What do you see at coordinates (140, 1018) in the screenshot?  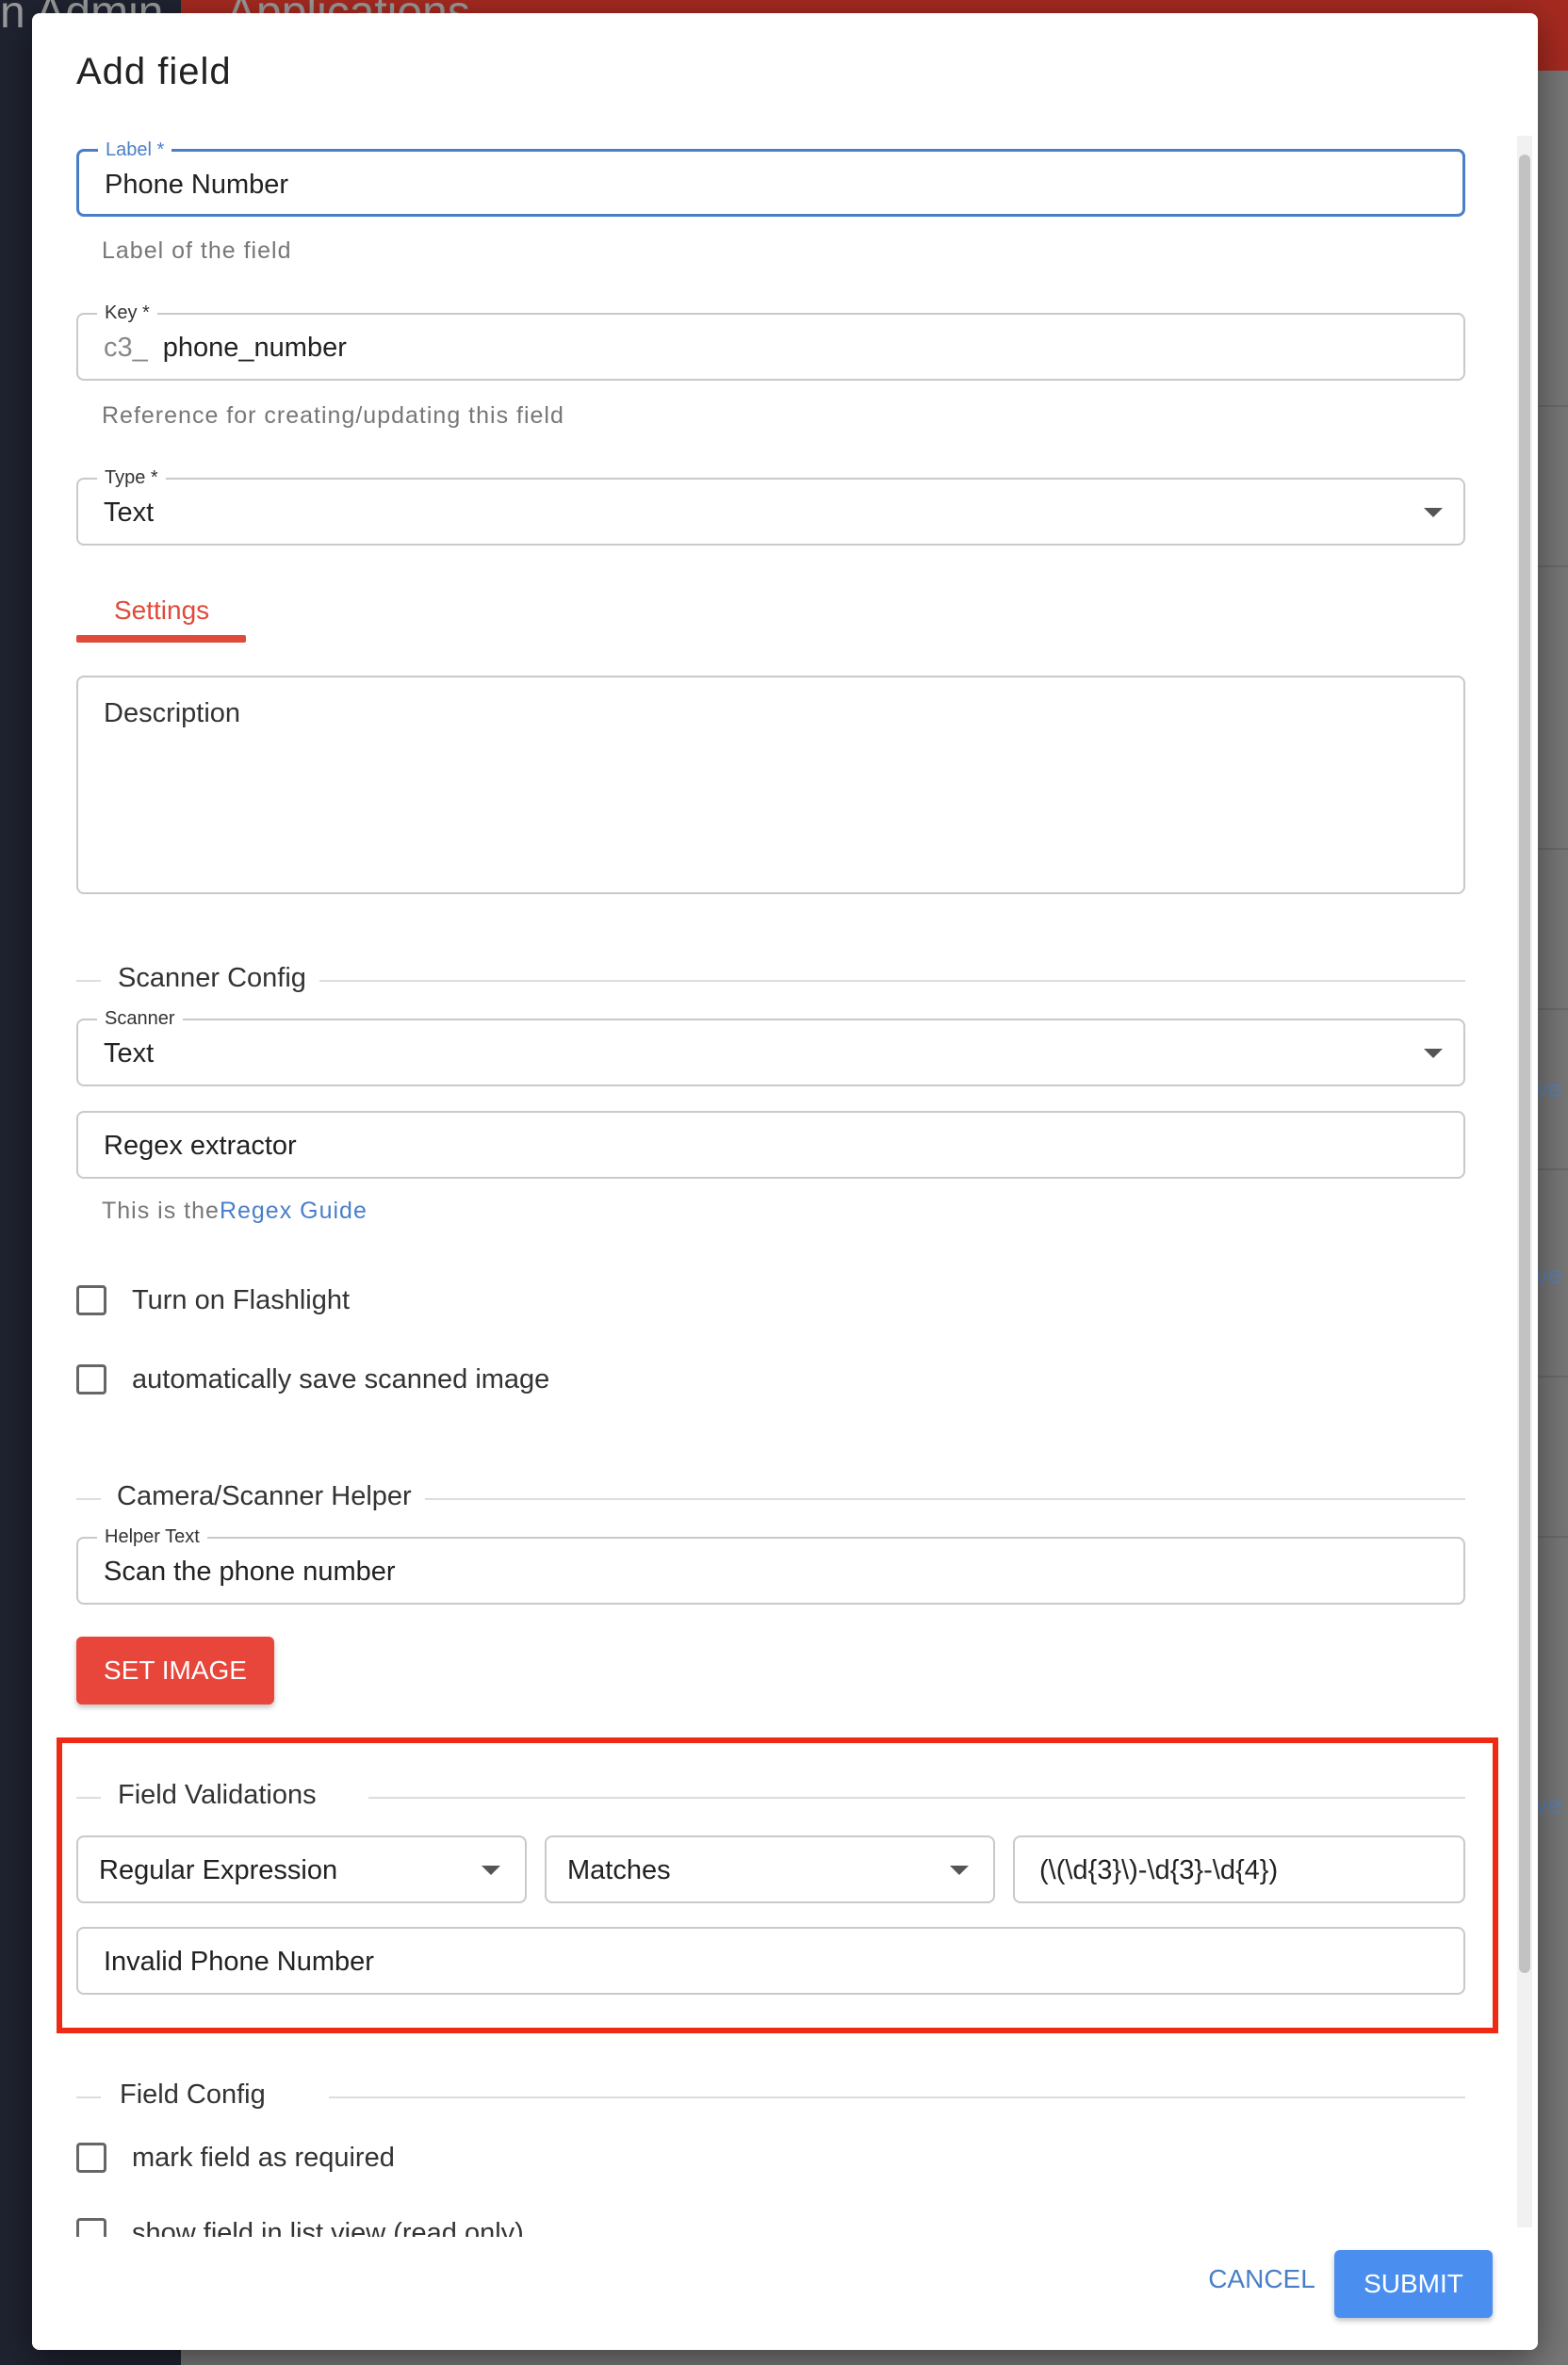 I see `scanner-select-label: Scanner` at bounding box center [140, 1018].